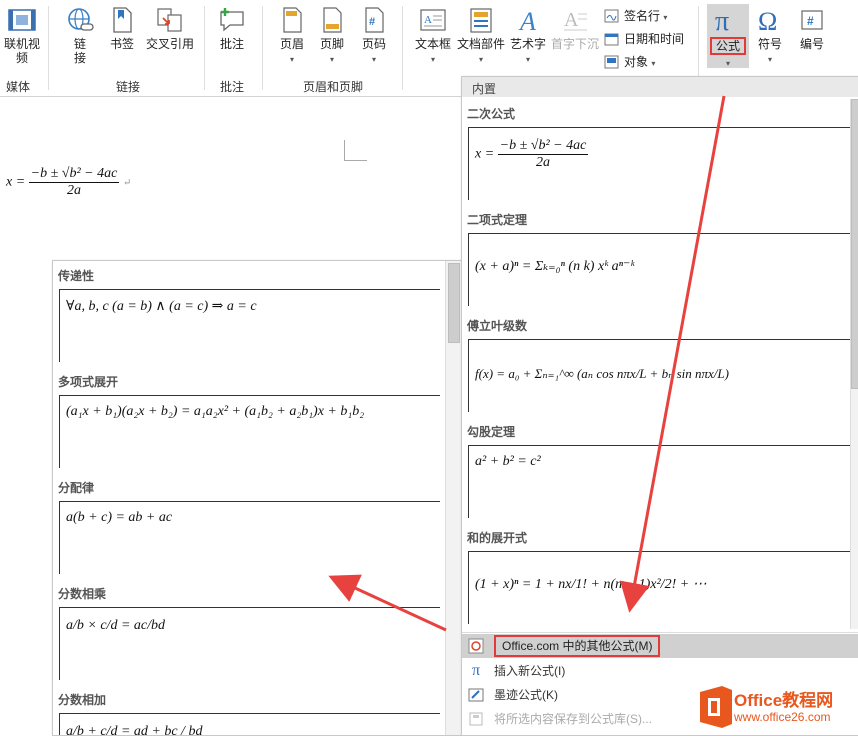  I want to click on logo-url-text: www.office26.com, so click(782, 717).